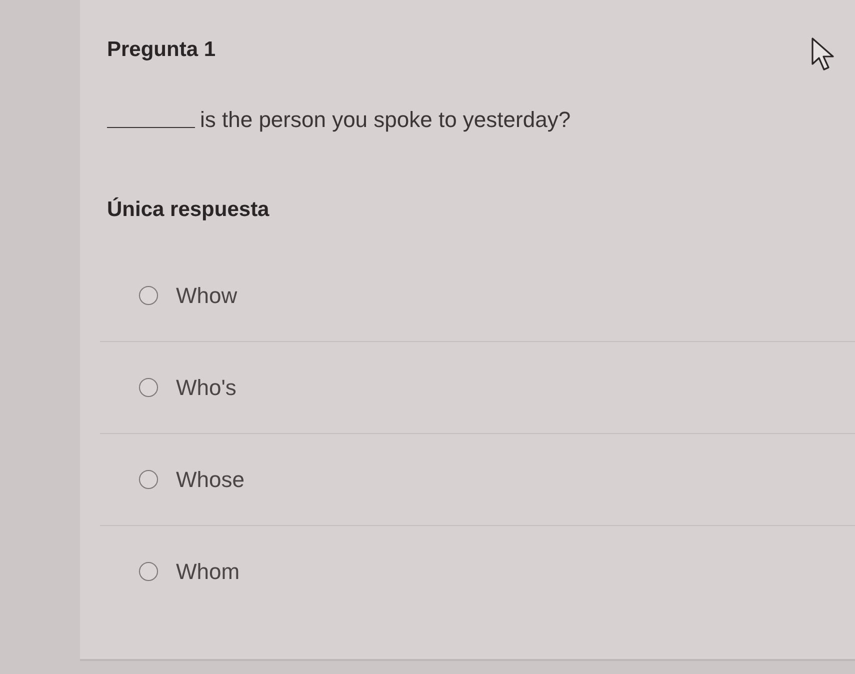  I want to click on radio-option: Whow, so click(188, 296).